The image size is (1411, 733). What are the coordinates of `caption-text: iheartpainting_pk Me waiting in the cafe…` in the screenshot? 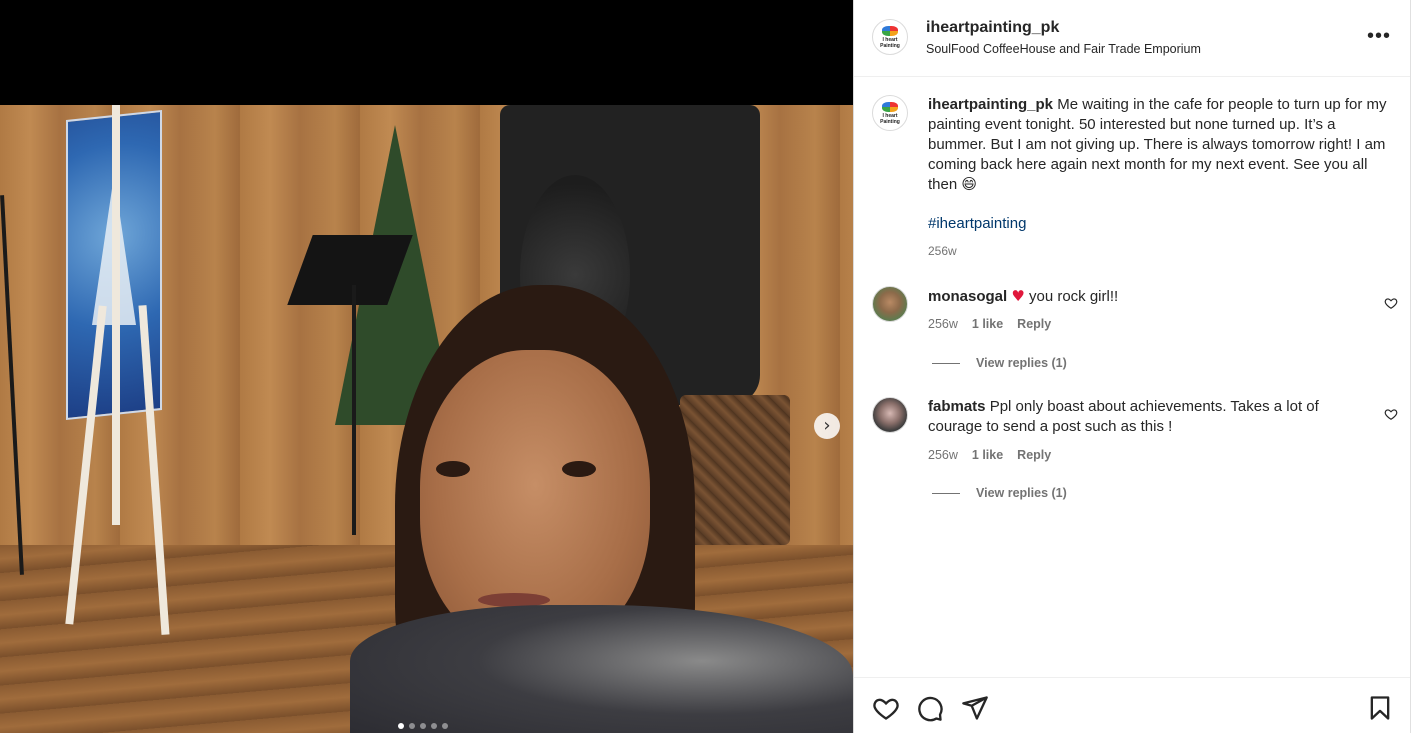 It's located at (1158, 145).